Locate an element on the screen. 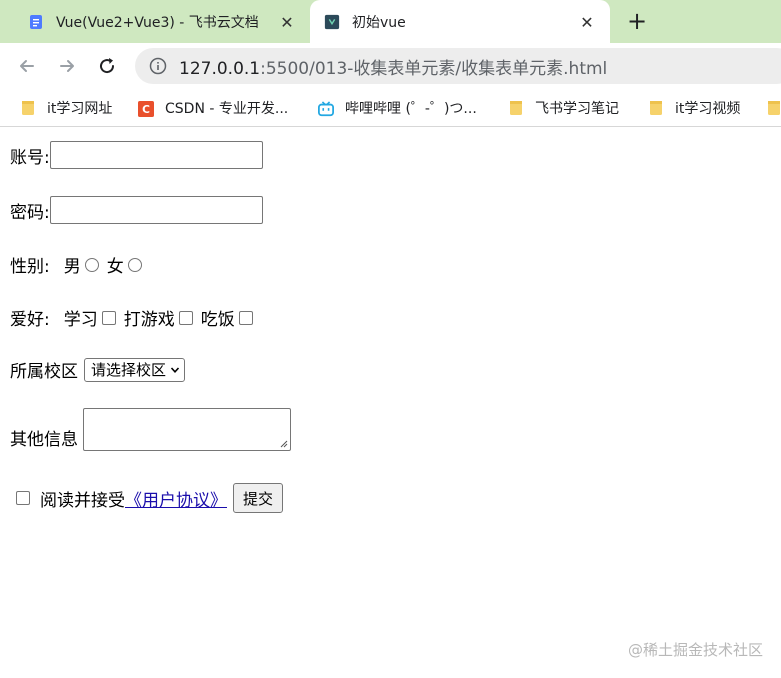 The width and height of the screenshot is (781, 678). csdn-icon: C is located at coordinates (146, 108).